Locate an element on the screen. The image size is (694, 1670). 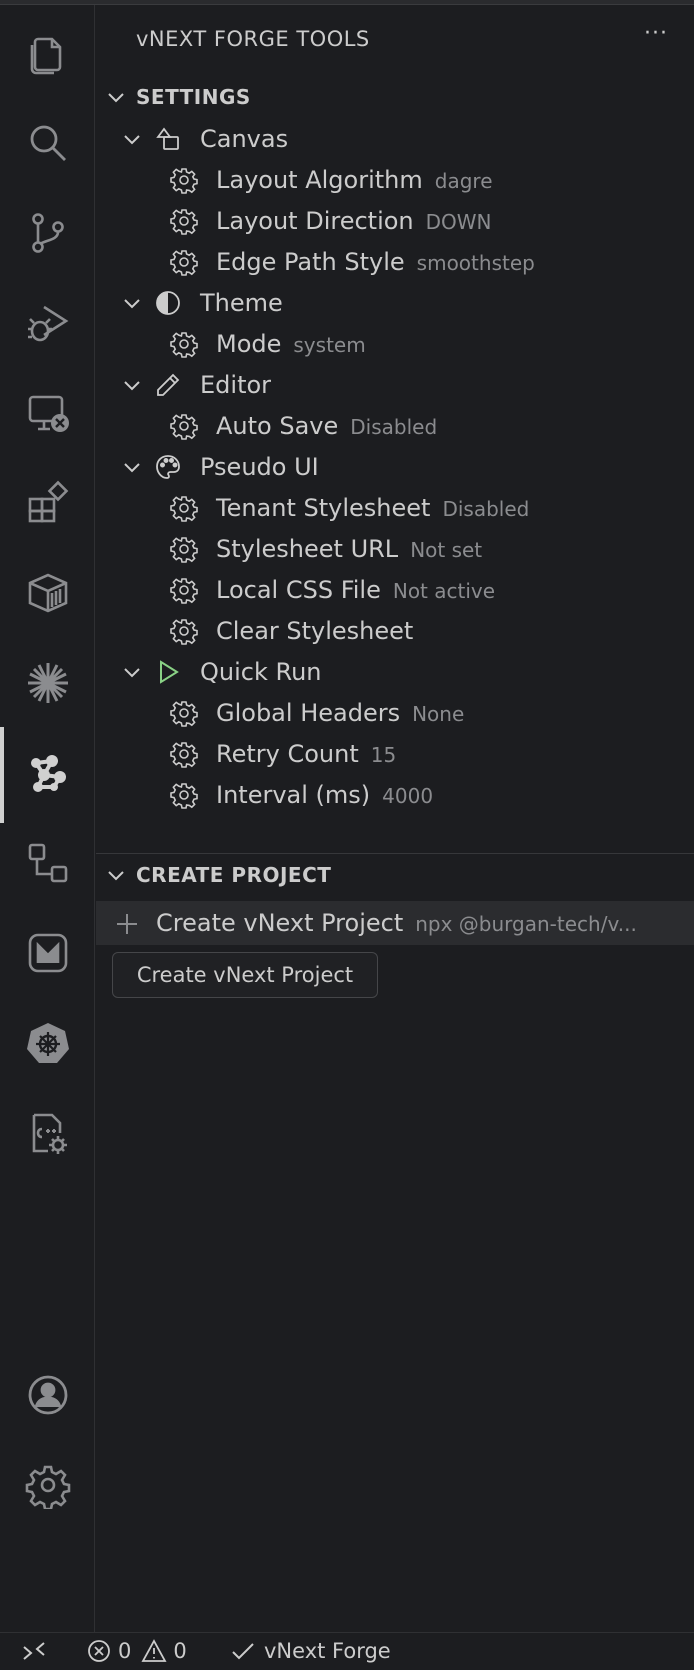
setting-value: DOWN is located at coordinates (458, 222).